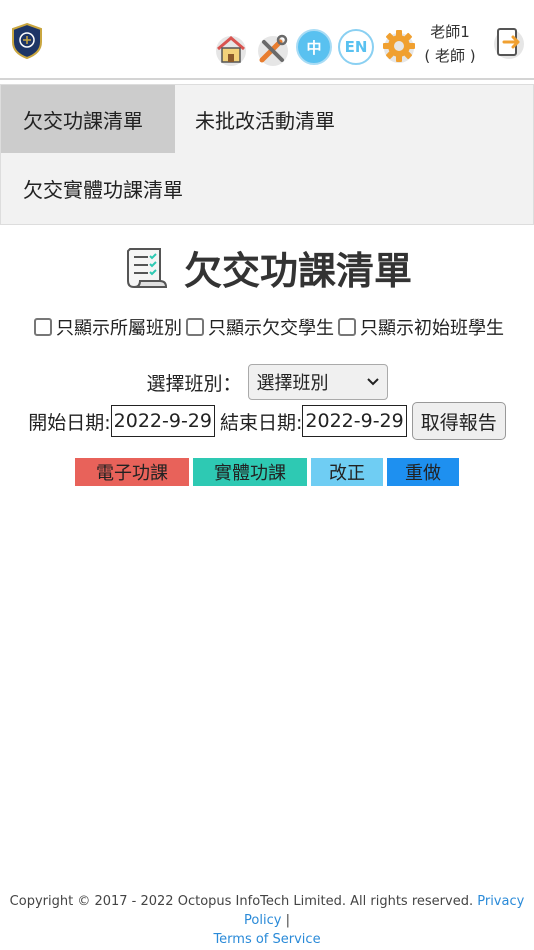 The height and width of the screenshot is (950, 534). I want to click on class-select: 選擇班別, so click(317, 382).